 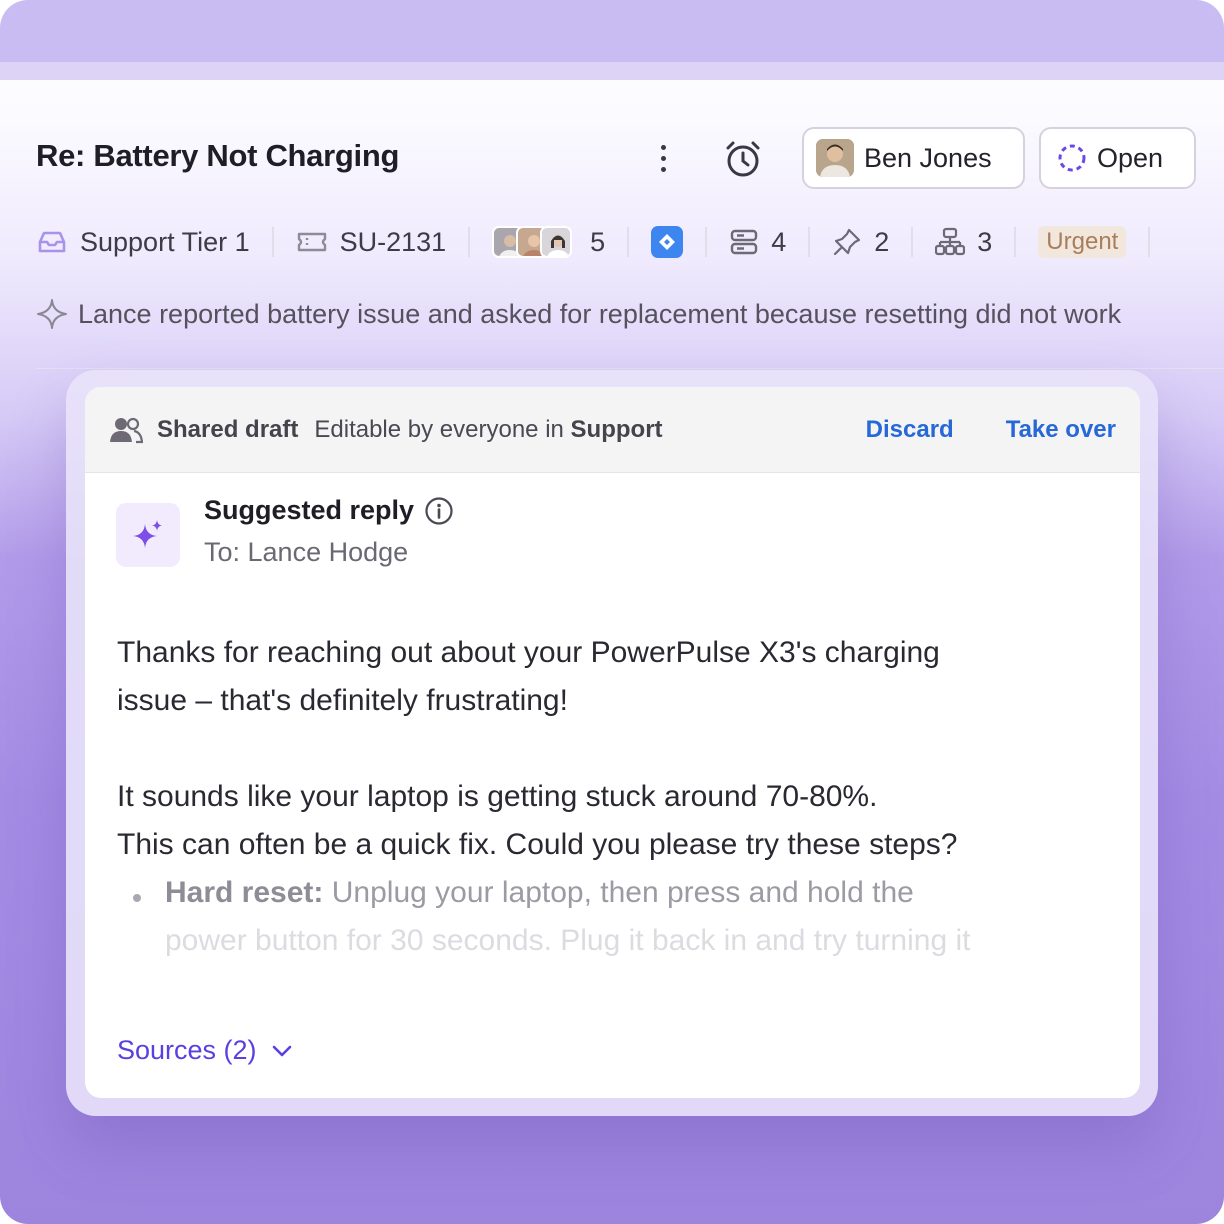 What do you see at coordinates (228, 429) in the screenshot?
I see `shared-draft-label: Shared draft` at bounding box center [228, 429].